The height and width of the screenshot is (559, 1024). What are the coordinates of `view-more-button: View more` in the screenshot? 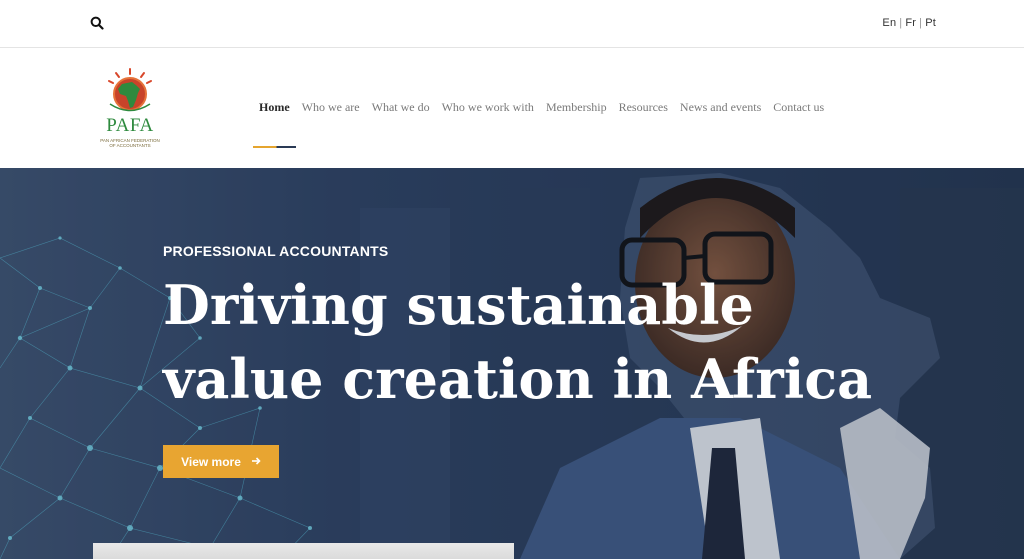 It's located at (221, 461).